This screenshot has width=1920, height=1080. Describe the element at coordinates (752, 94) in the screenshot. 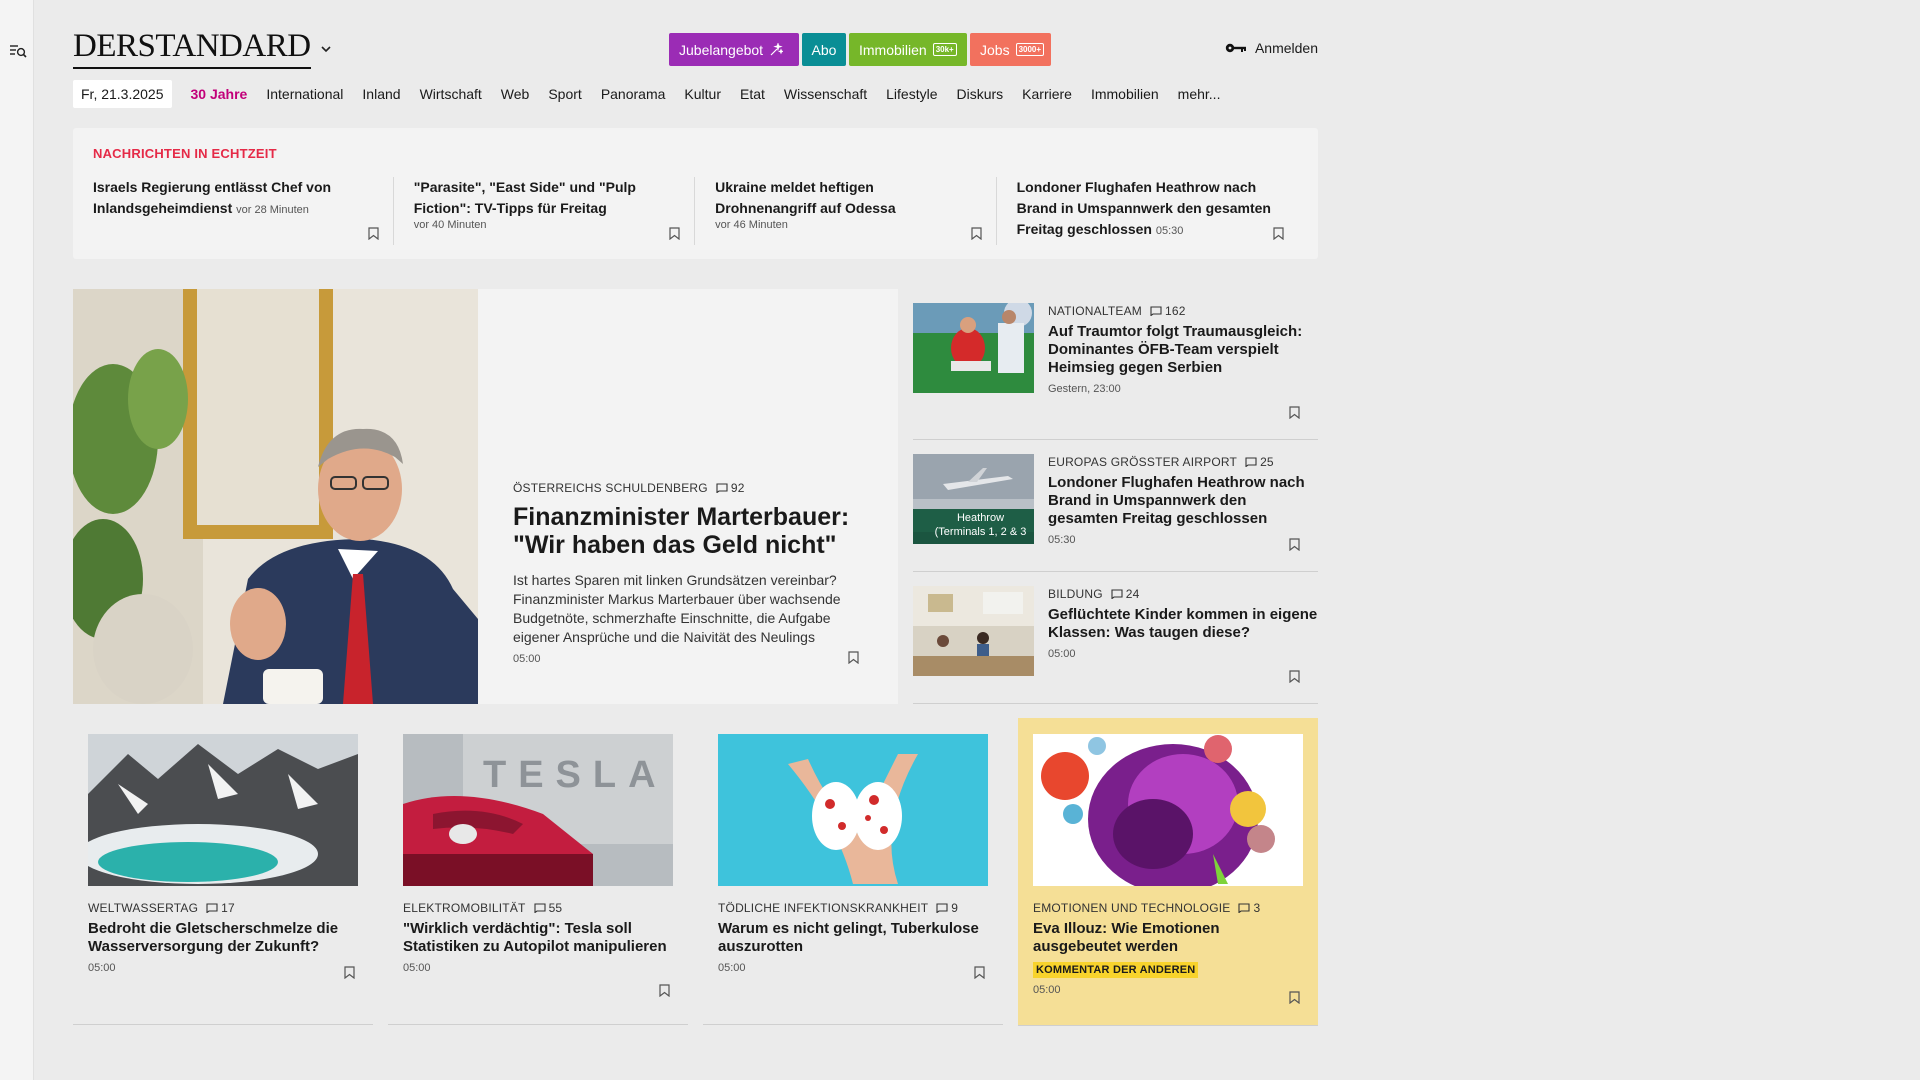

I see `nav-item-etat: Etat` at that location.